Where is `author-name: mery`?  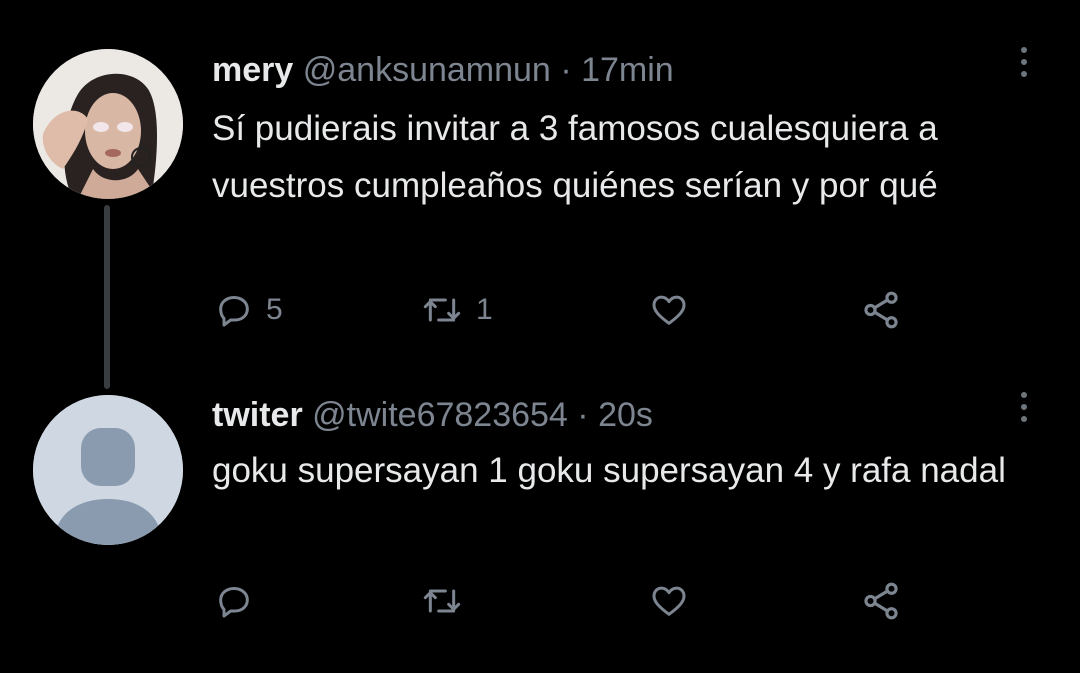 author-name: mery is located at coordinates (252, 70).